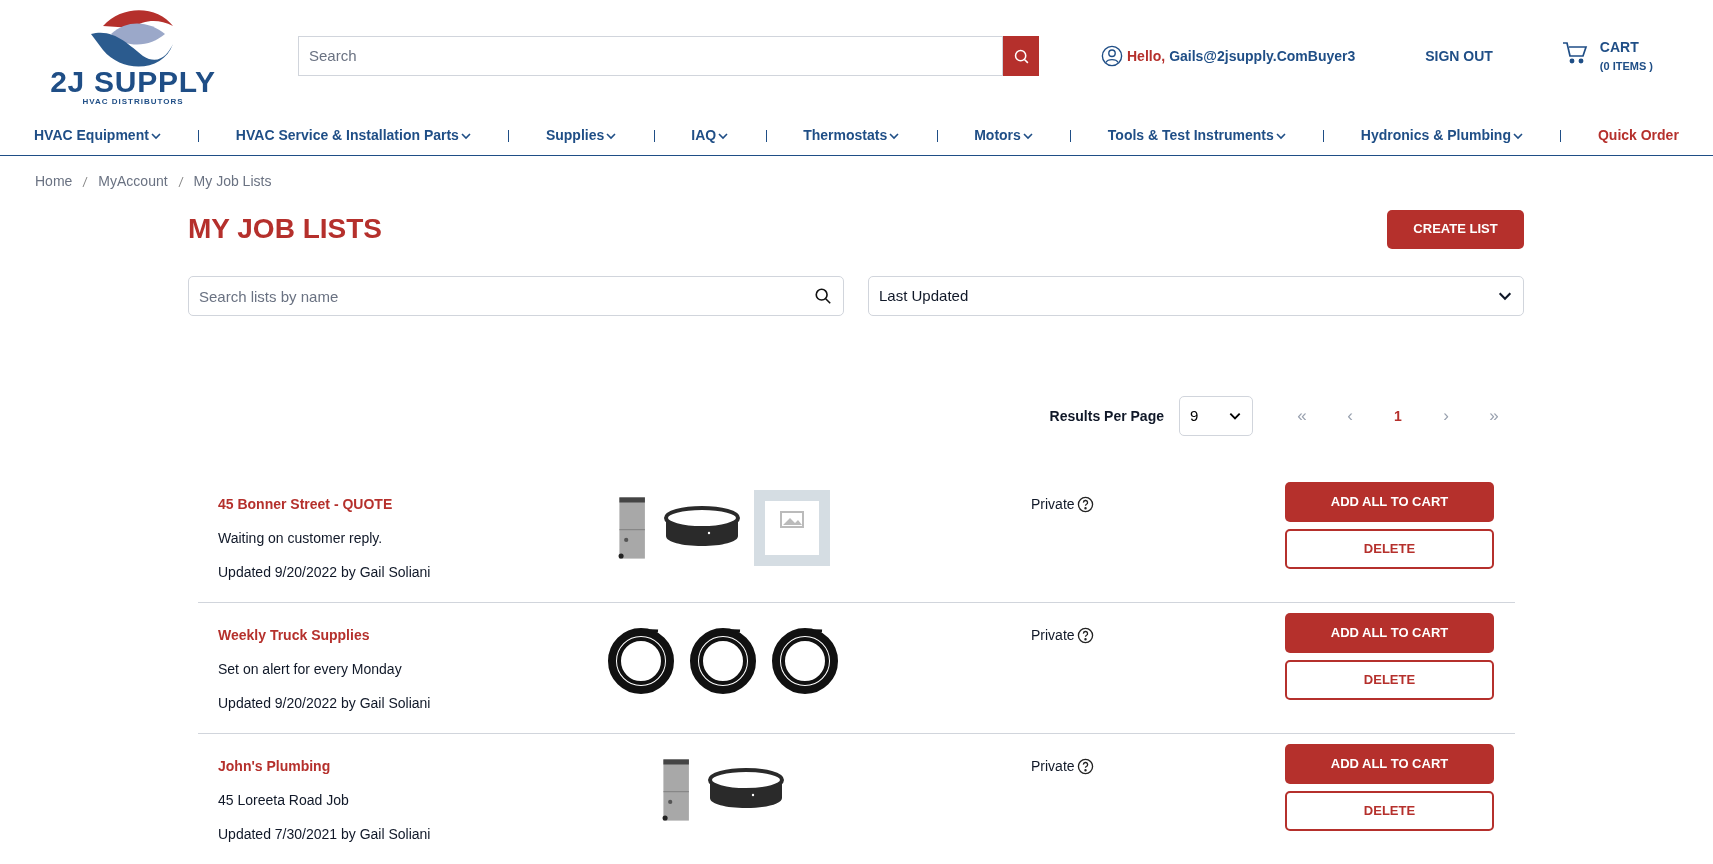  What do you see at coordinates (1626, 67) in the screenshot?
I see `cart-count: (0 ITEMS )` at bounding box center [1626, 67].